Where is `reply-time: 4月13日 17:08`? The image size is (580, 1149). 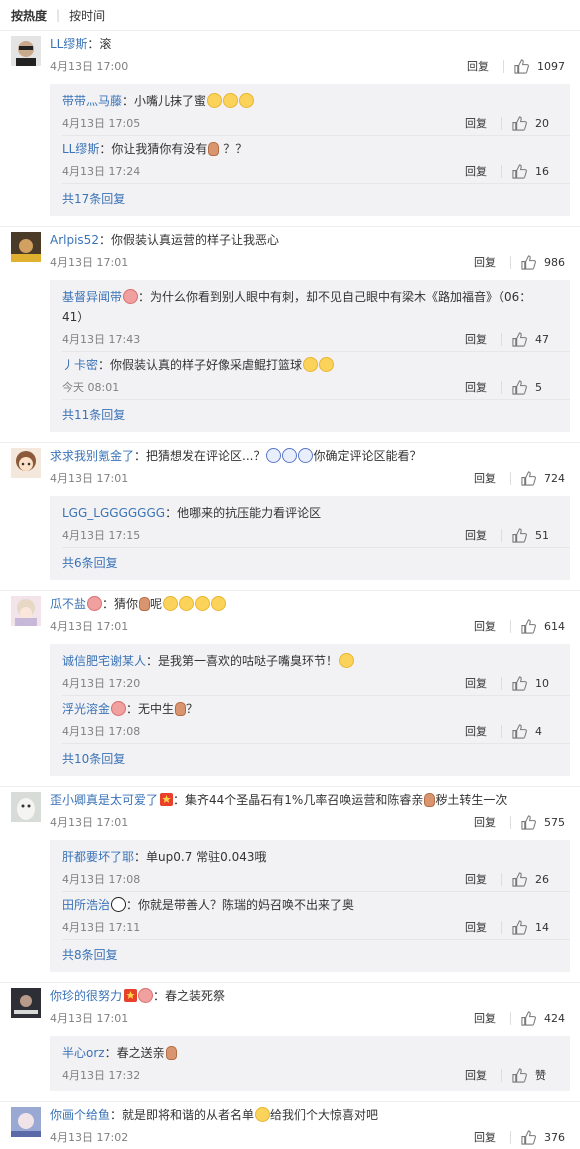 reply-time: 4月13日 17:08 is located at coordinates (101, 731).